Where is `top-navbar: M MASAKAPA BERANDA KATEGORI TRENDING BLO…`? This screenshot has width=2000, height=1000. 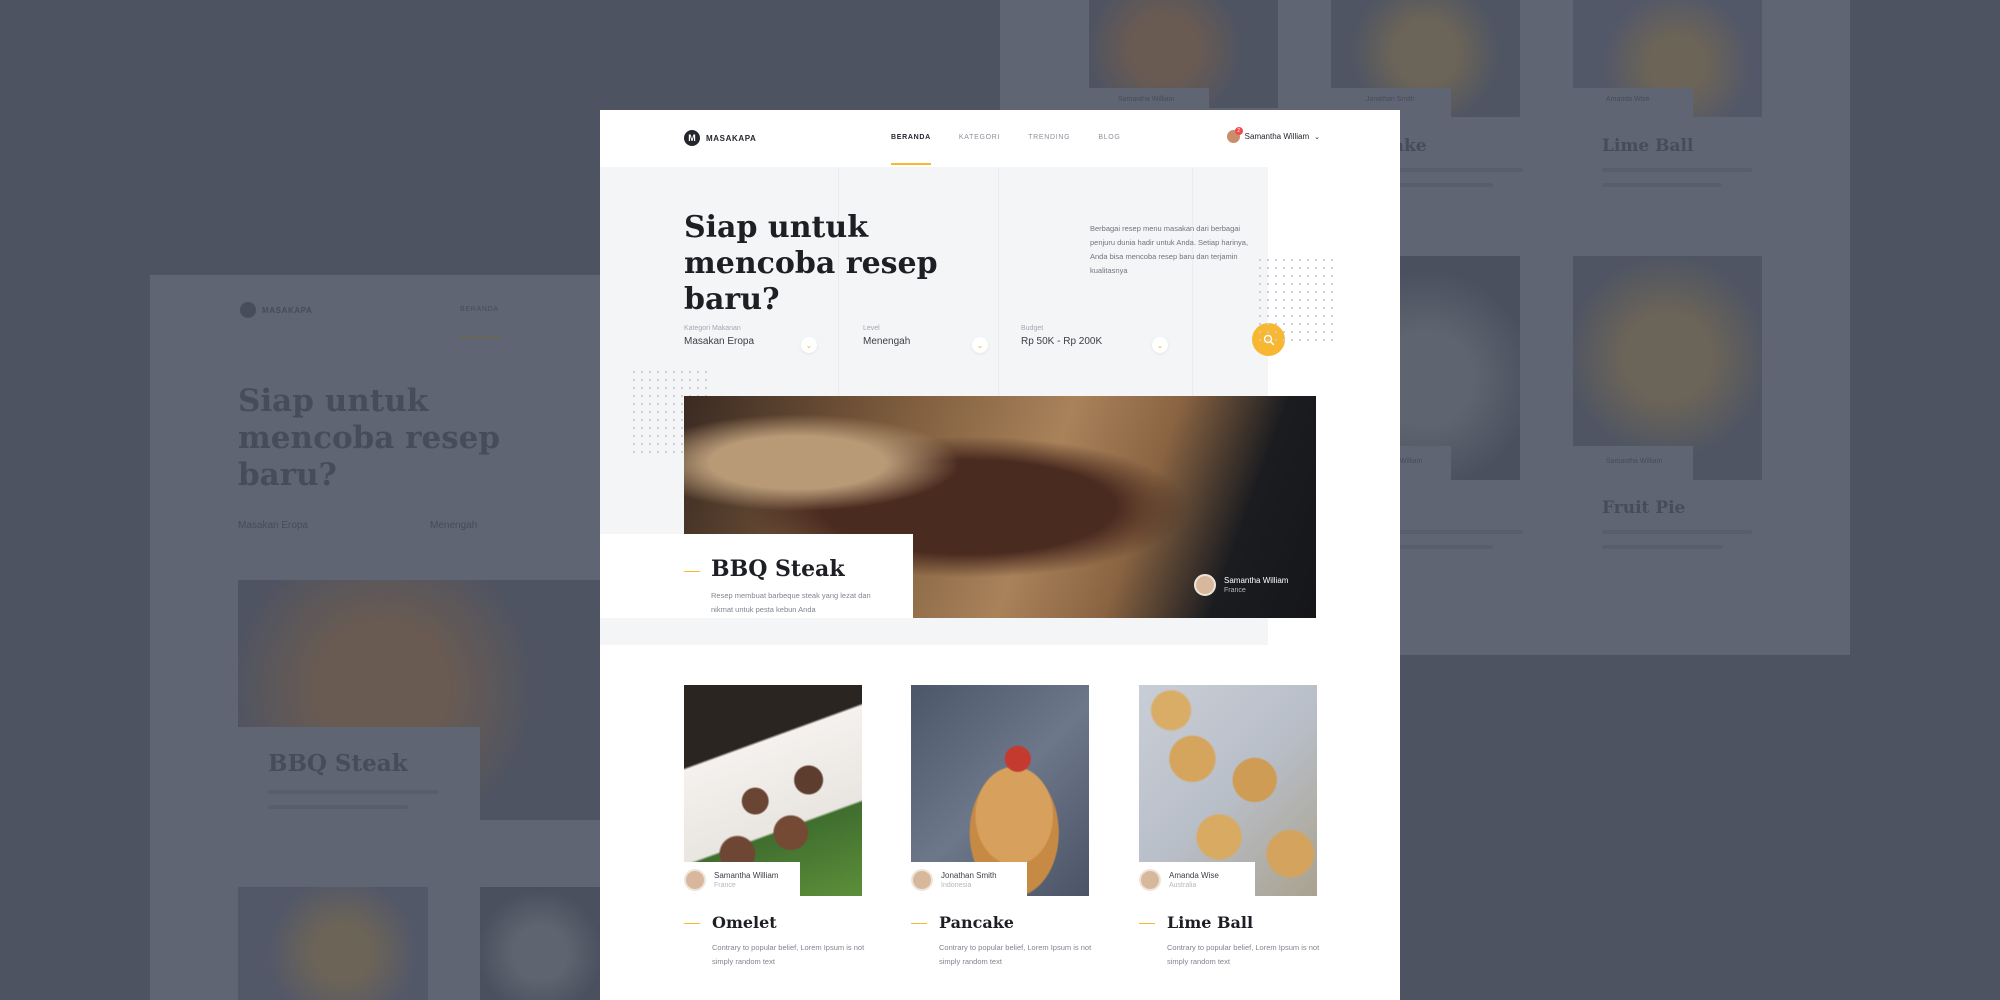 top-navbar: M MASAKAPA BERANDA KATEGORI TRENDING BLO… is located at coordinates (1002, 147).